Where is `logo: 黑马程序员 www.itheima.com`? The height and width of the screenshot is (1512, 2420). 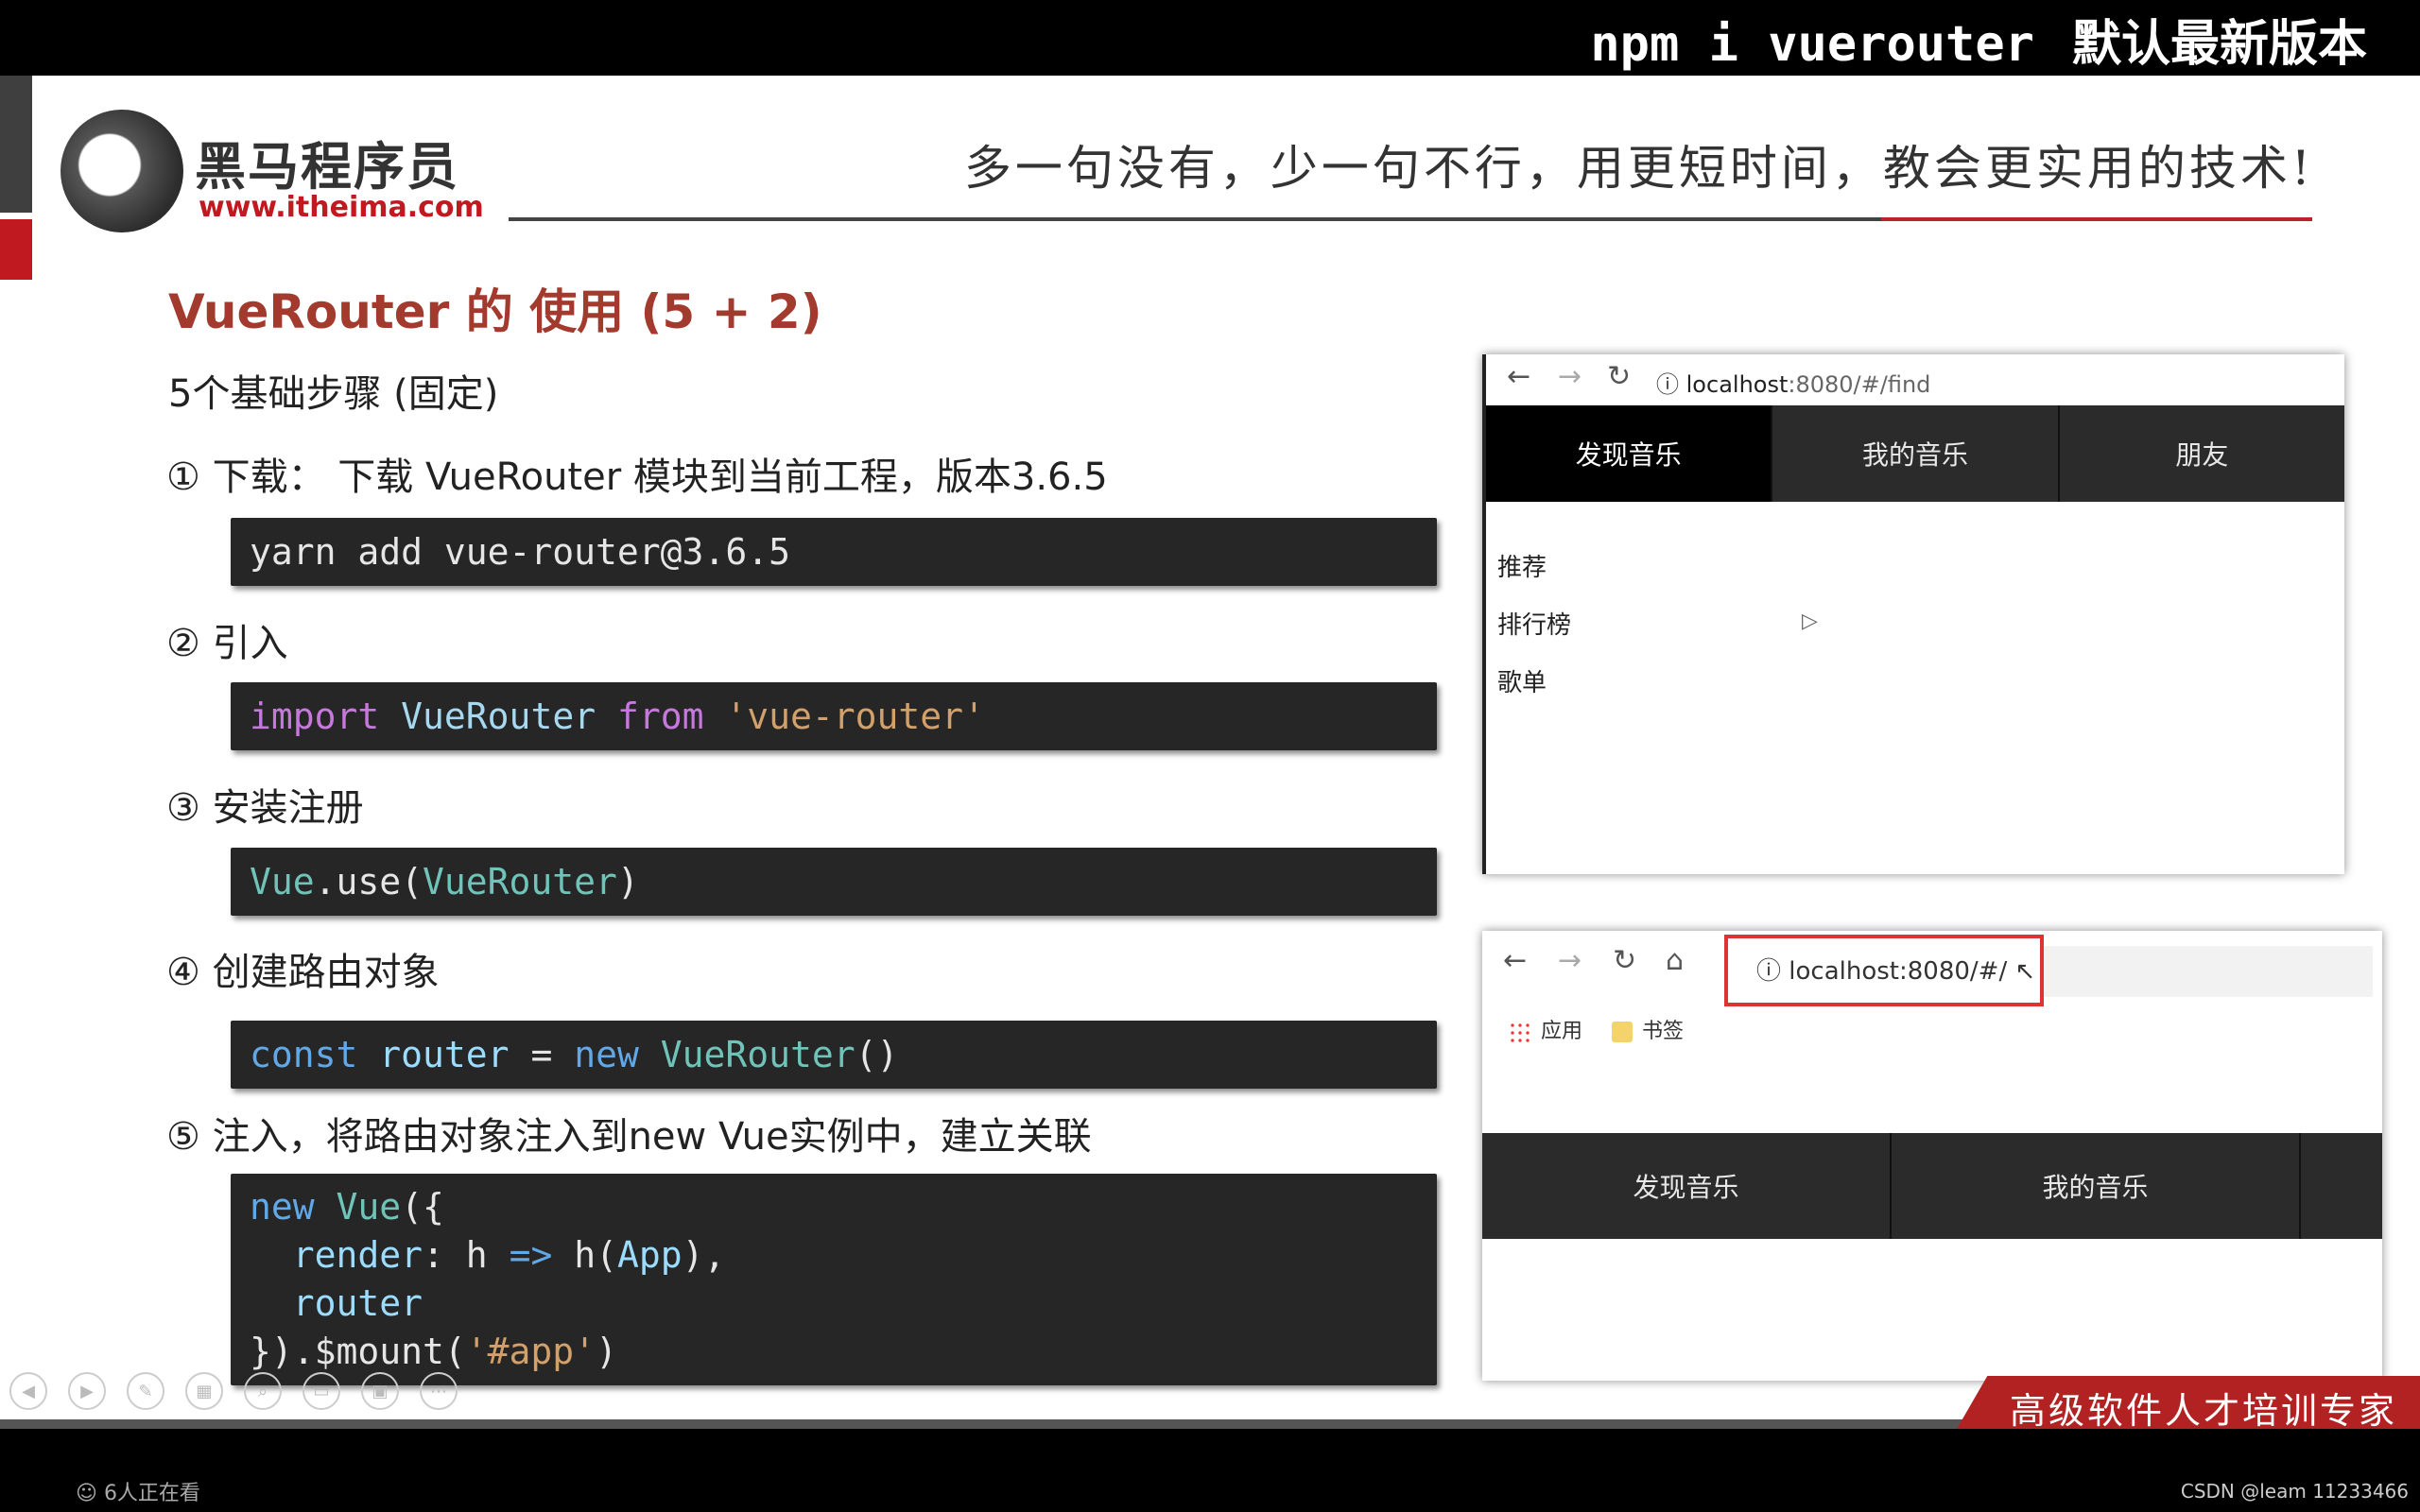 logo: 黑马程序员 www.itheima.com is located at coordinates (272, 171).